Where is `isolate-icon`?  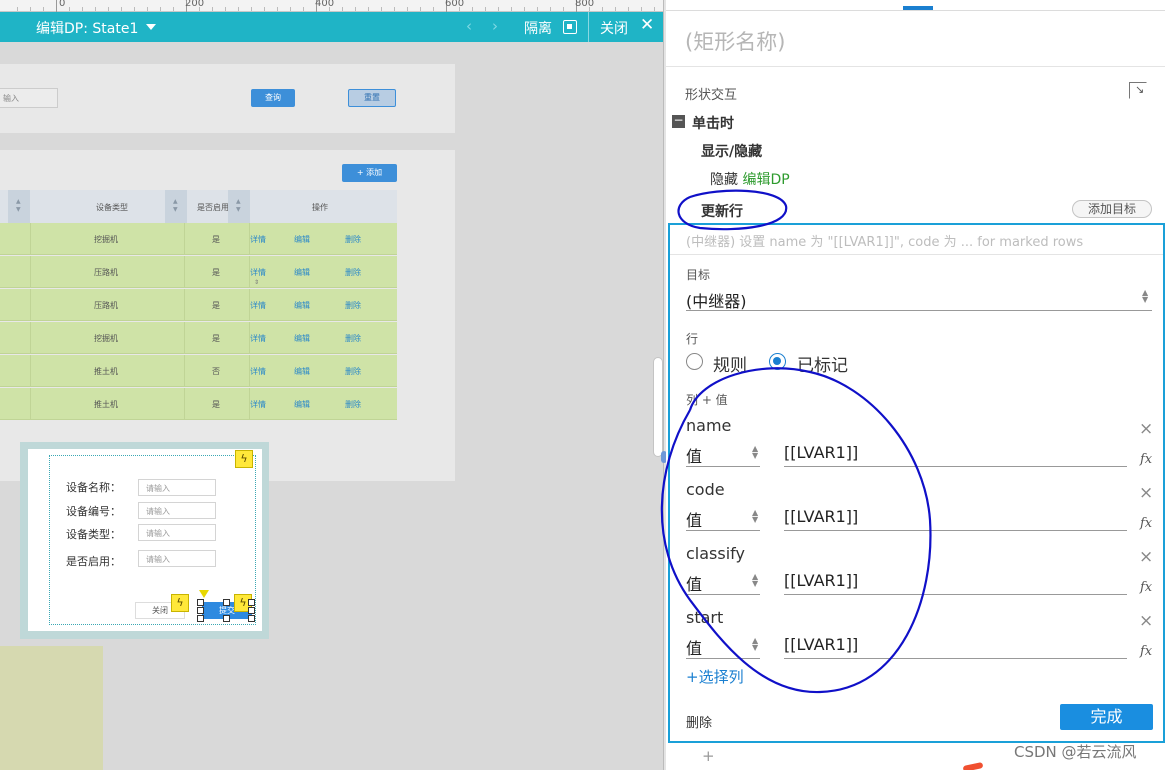 isolate-icon is located at coordinates (570, 27).